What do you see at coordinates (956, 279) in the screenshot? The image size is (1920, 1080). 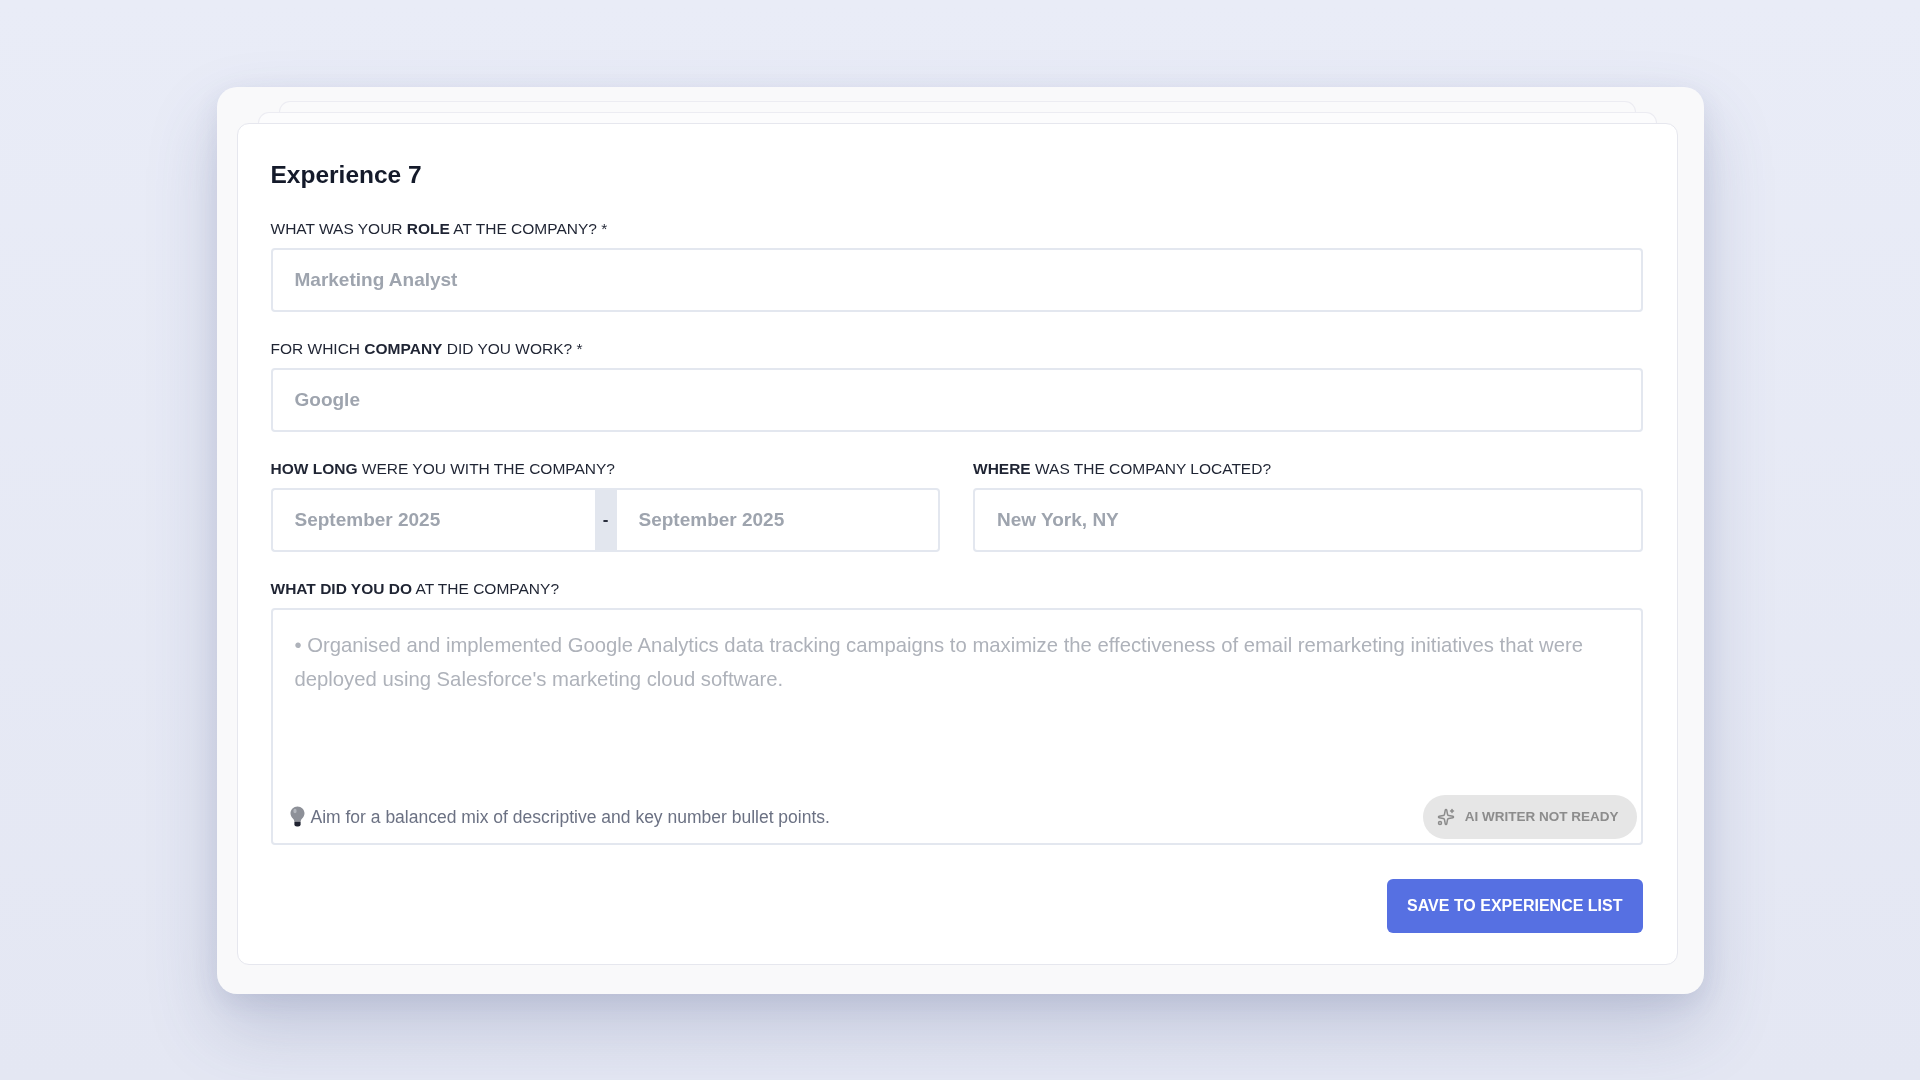 I see `text-field: Marketing Analyst` at bounding box center [956, 279].